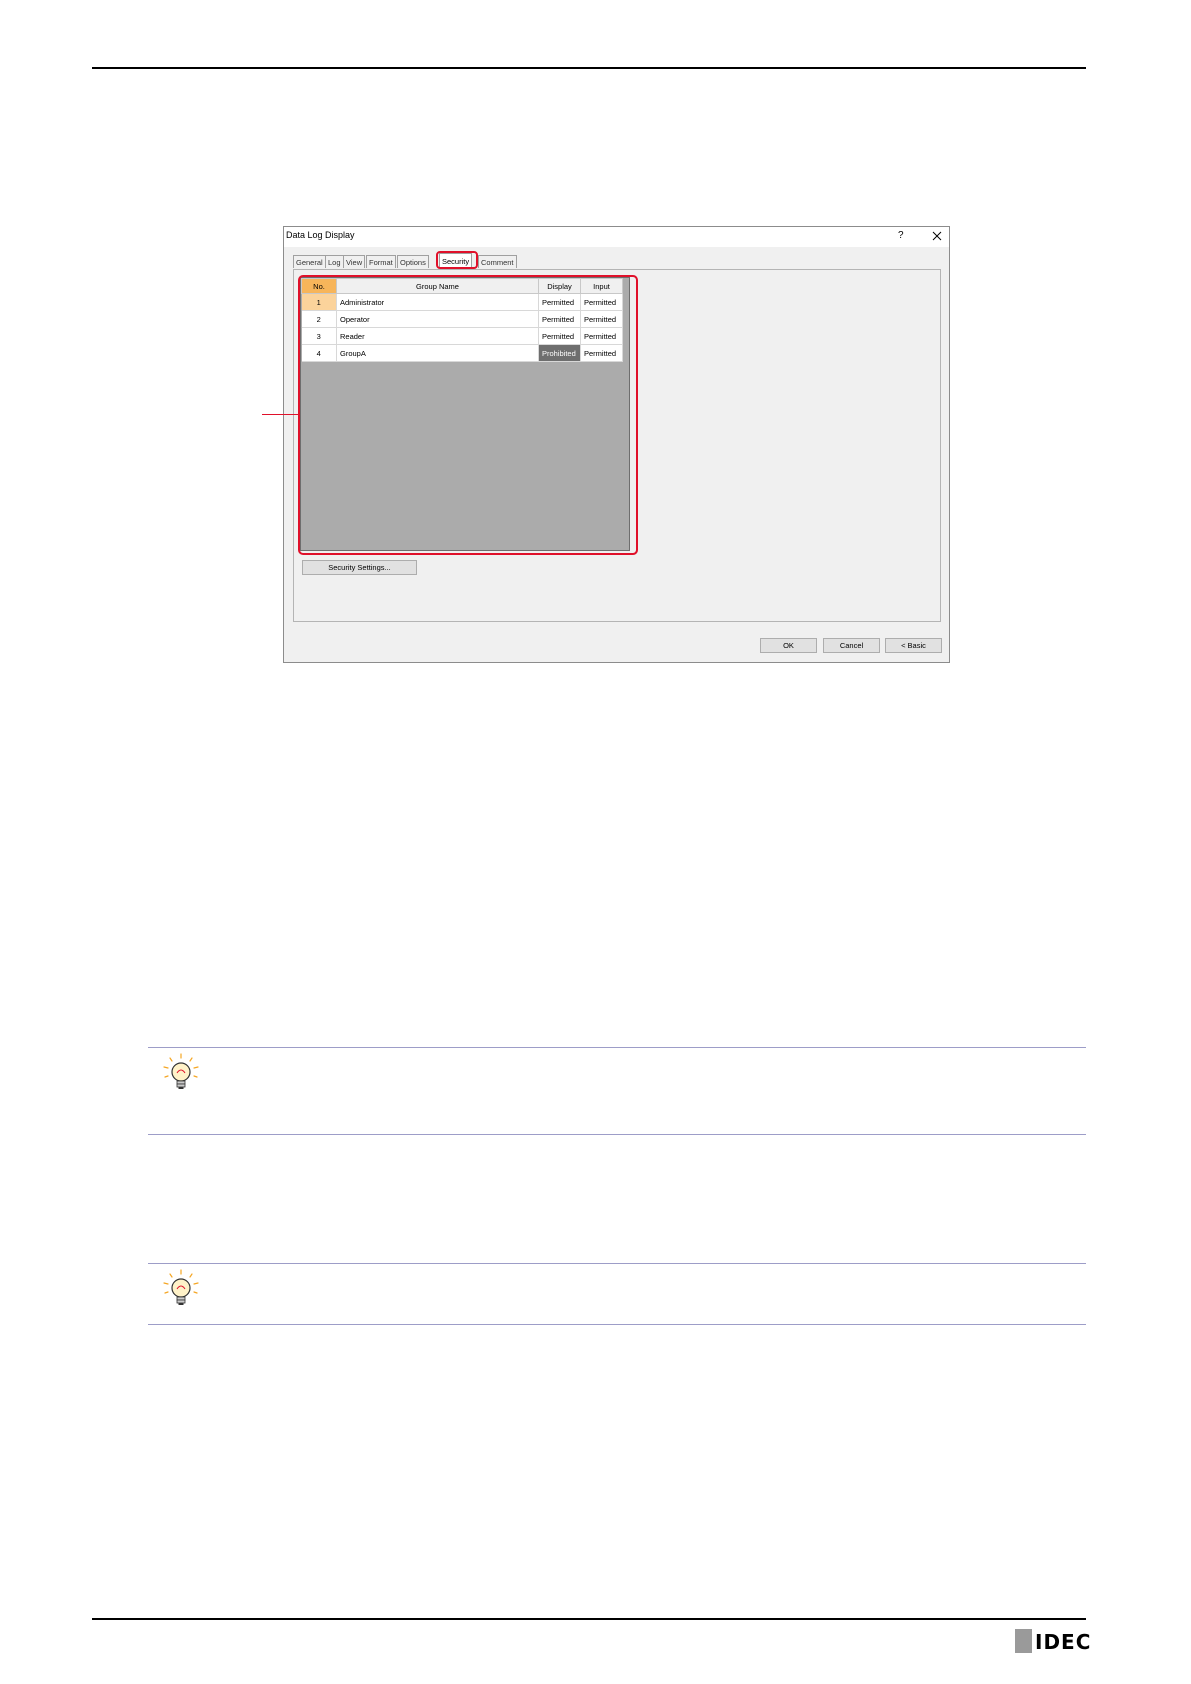  I want to click on dialog-title: Data Log Display, so click(320, 235).